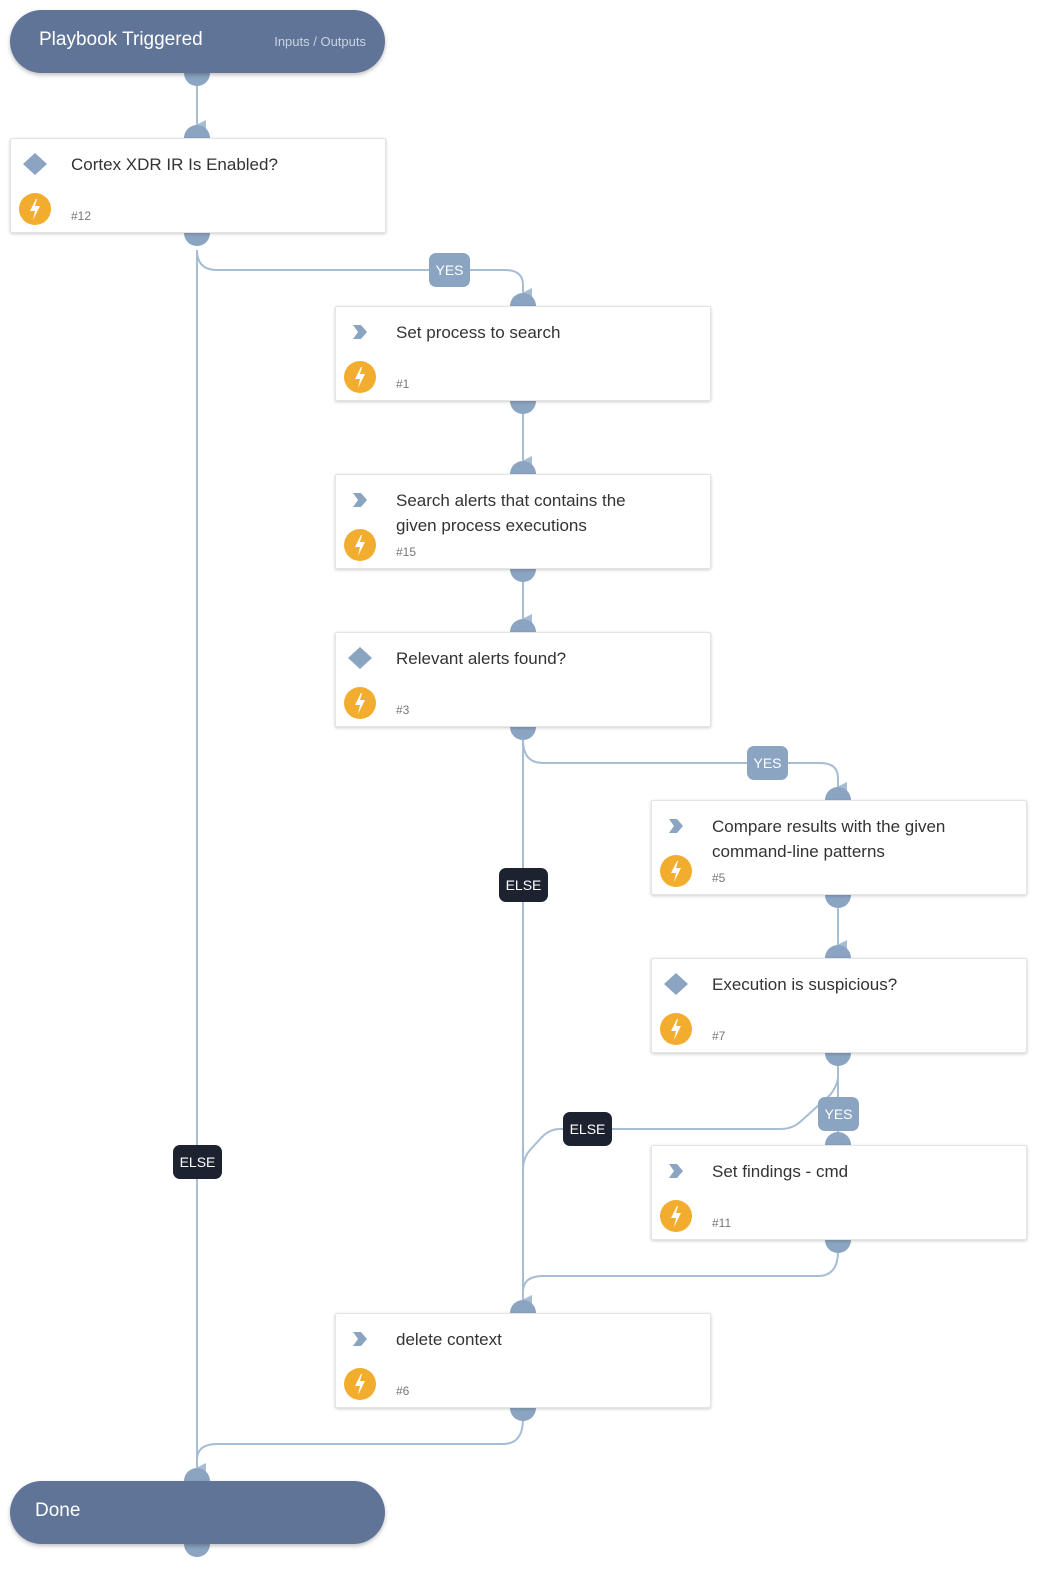 This screenshot has height=1589, width=1050. Describe the element at coordinates (360, 1439) in the screenshot. I see `edge-t6-to-done` at that location.